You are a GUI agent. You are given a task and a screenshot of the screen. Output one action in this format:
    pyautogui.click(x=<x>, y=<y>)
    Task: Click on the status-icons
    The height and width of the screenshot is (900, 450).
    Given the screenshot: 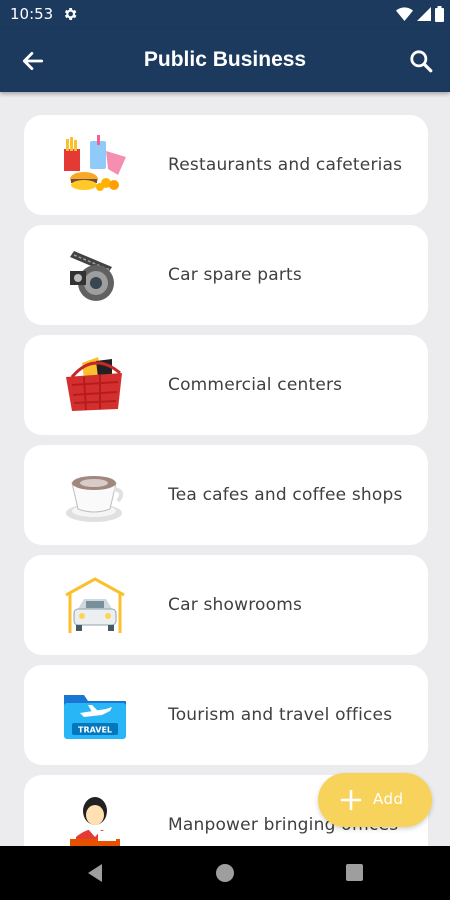 What is the action you would take?
    pyautogui.click(x=420, y=14)
    